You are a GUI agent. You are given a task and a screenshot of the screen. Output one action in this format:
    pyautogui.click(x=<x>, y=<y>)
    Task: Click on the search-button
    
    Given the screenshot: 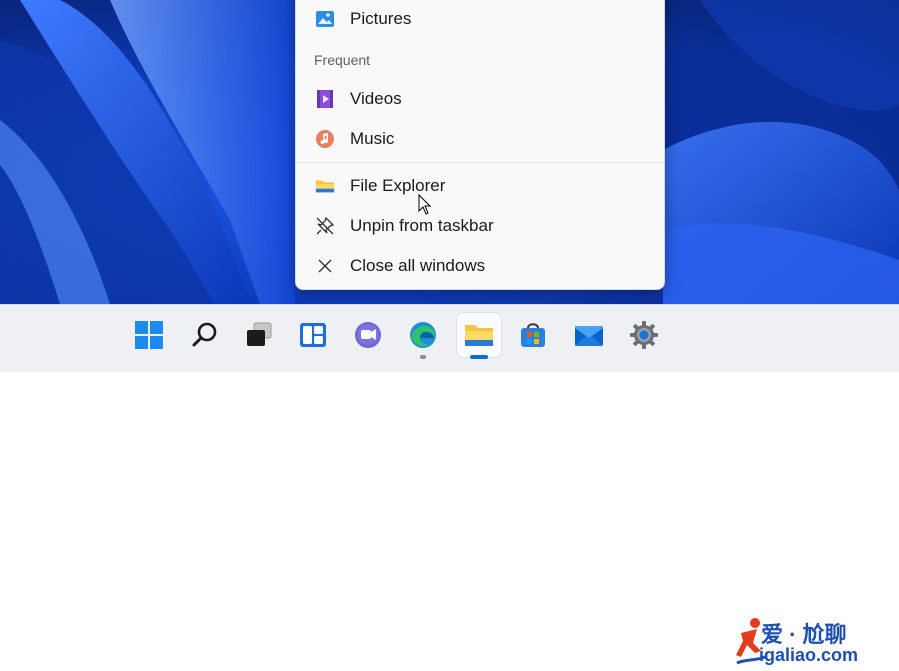 What is the action you would take?
    pyautogui.click(x=205, y=335)
    